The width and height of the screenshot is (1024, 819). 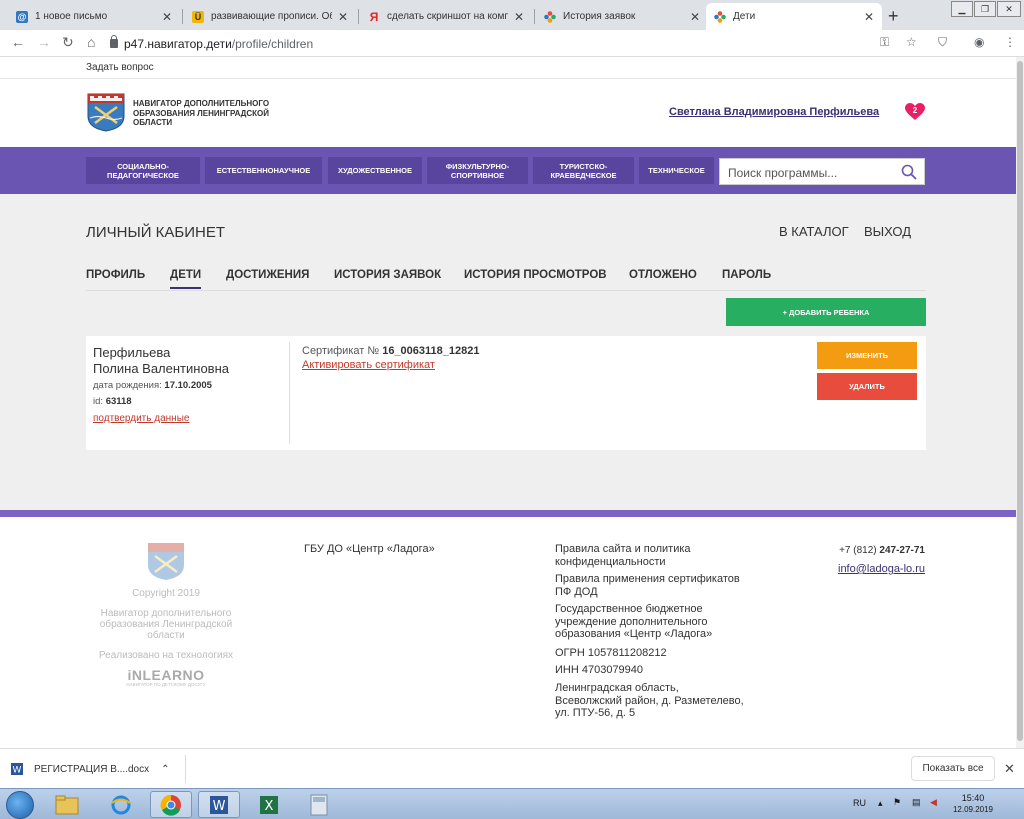 I want to click on word-document-icon: W, so click(x=17, y=769).